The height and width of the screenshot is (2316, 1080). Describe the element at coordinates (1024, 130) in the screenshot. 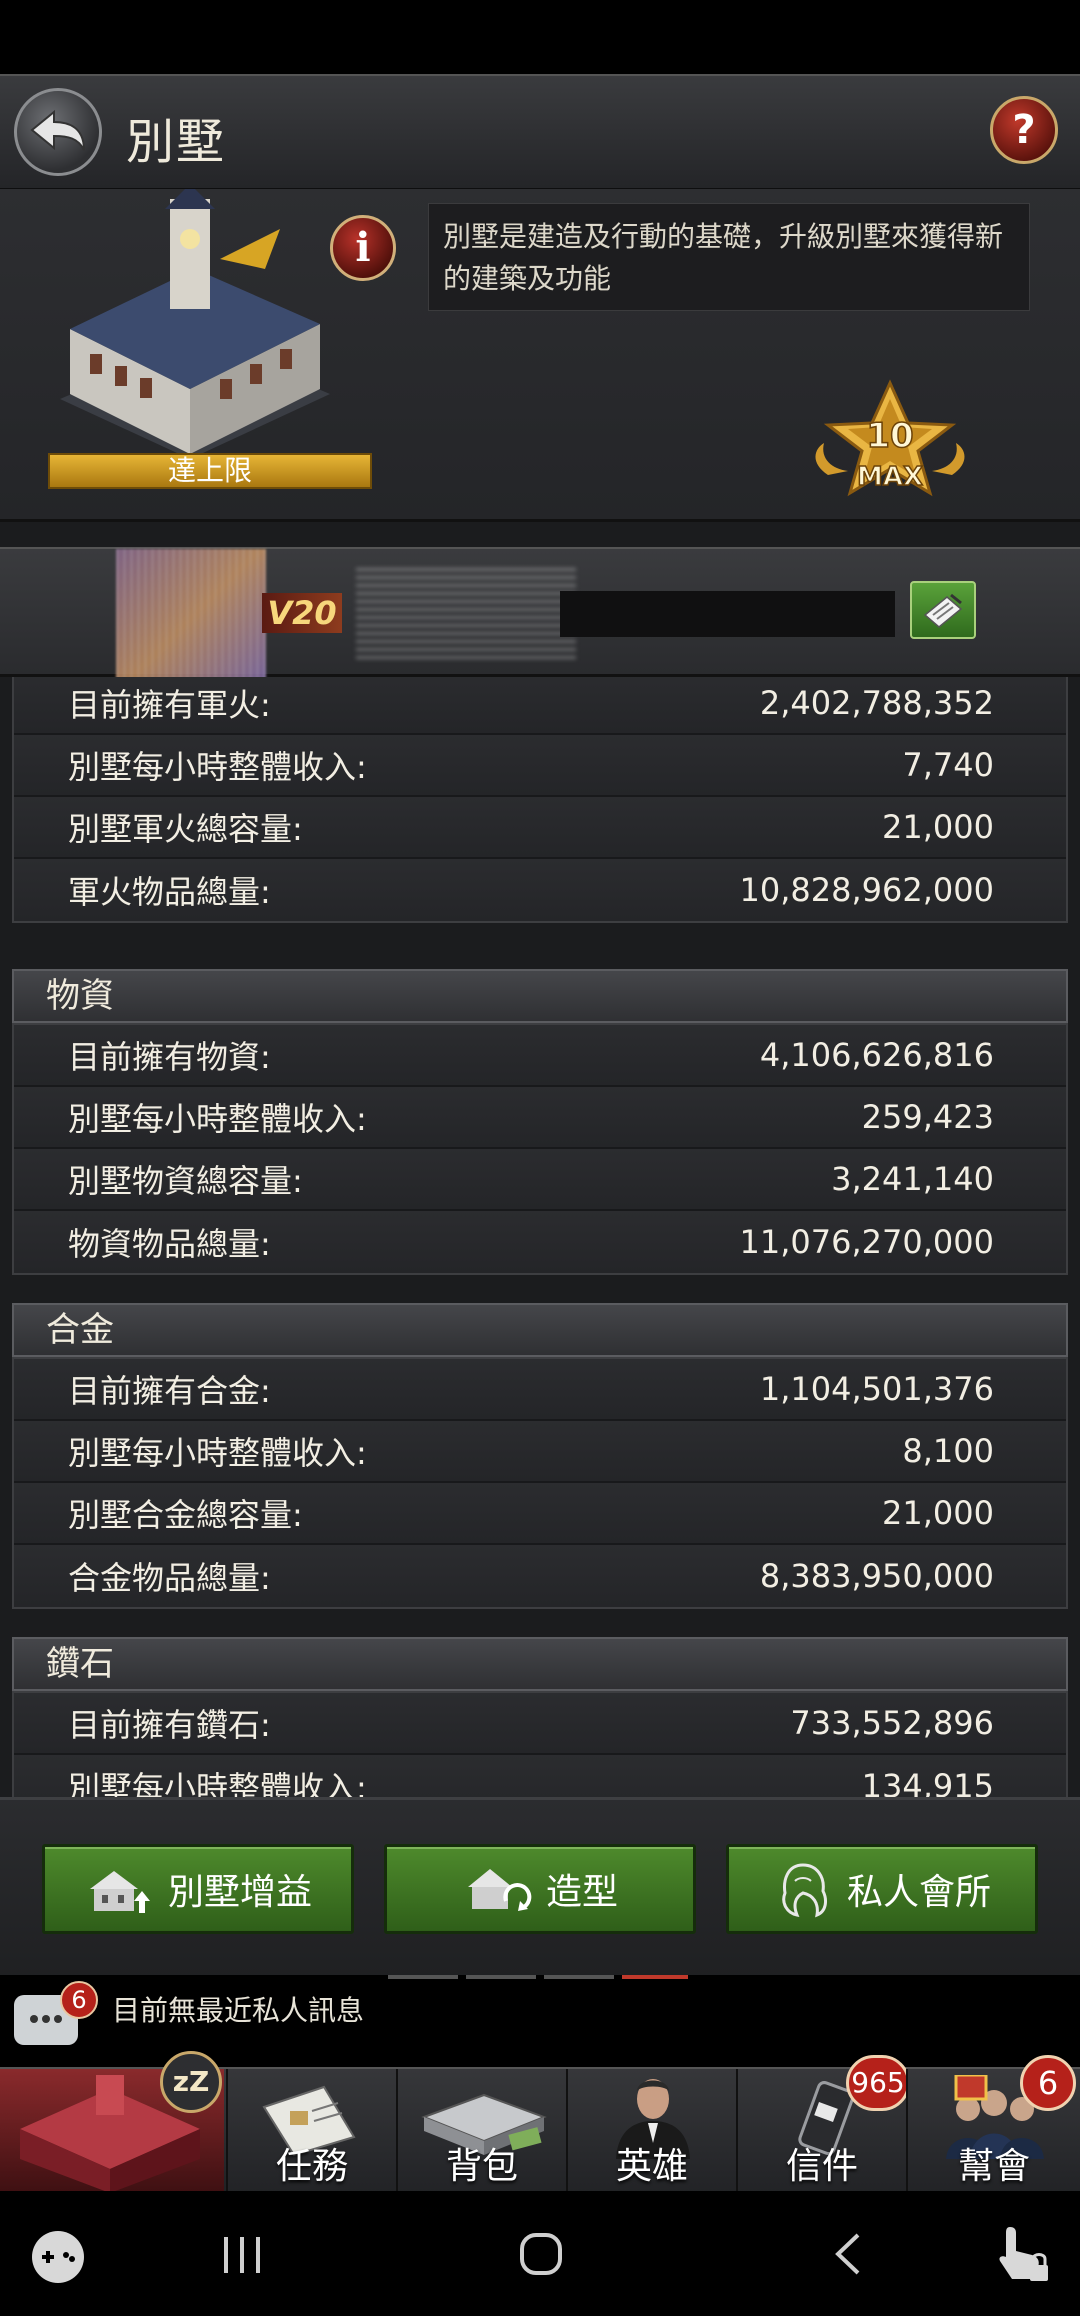

I see `help-button: ?` at that location.